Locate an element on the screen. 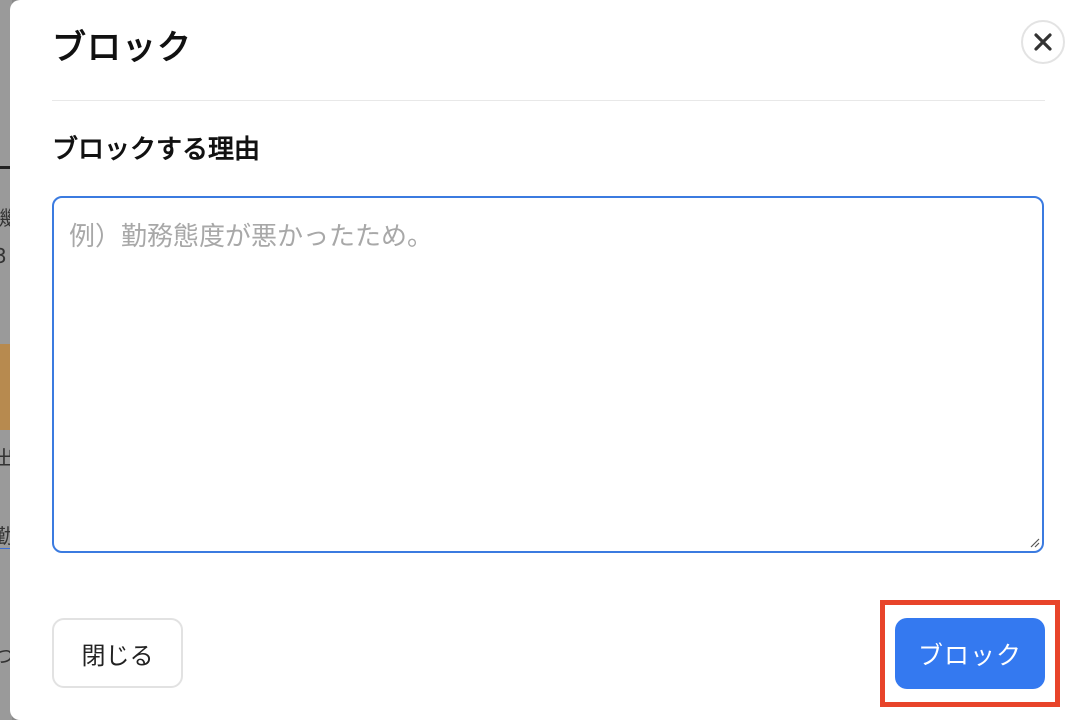 This screenshot has width=1092, height=720. background-thumbnail is located at coordinates (5, 387).